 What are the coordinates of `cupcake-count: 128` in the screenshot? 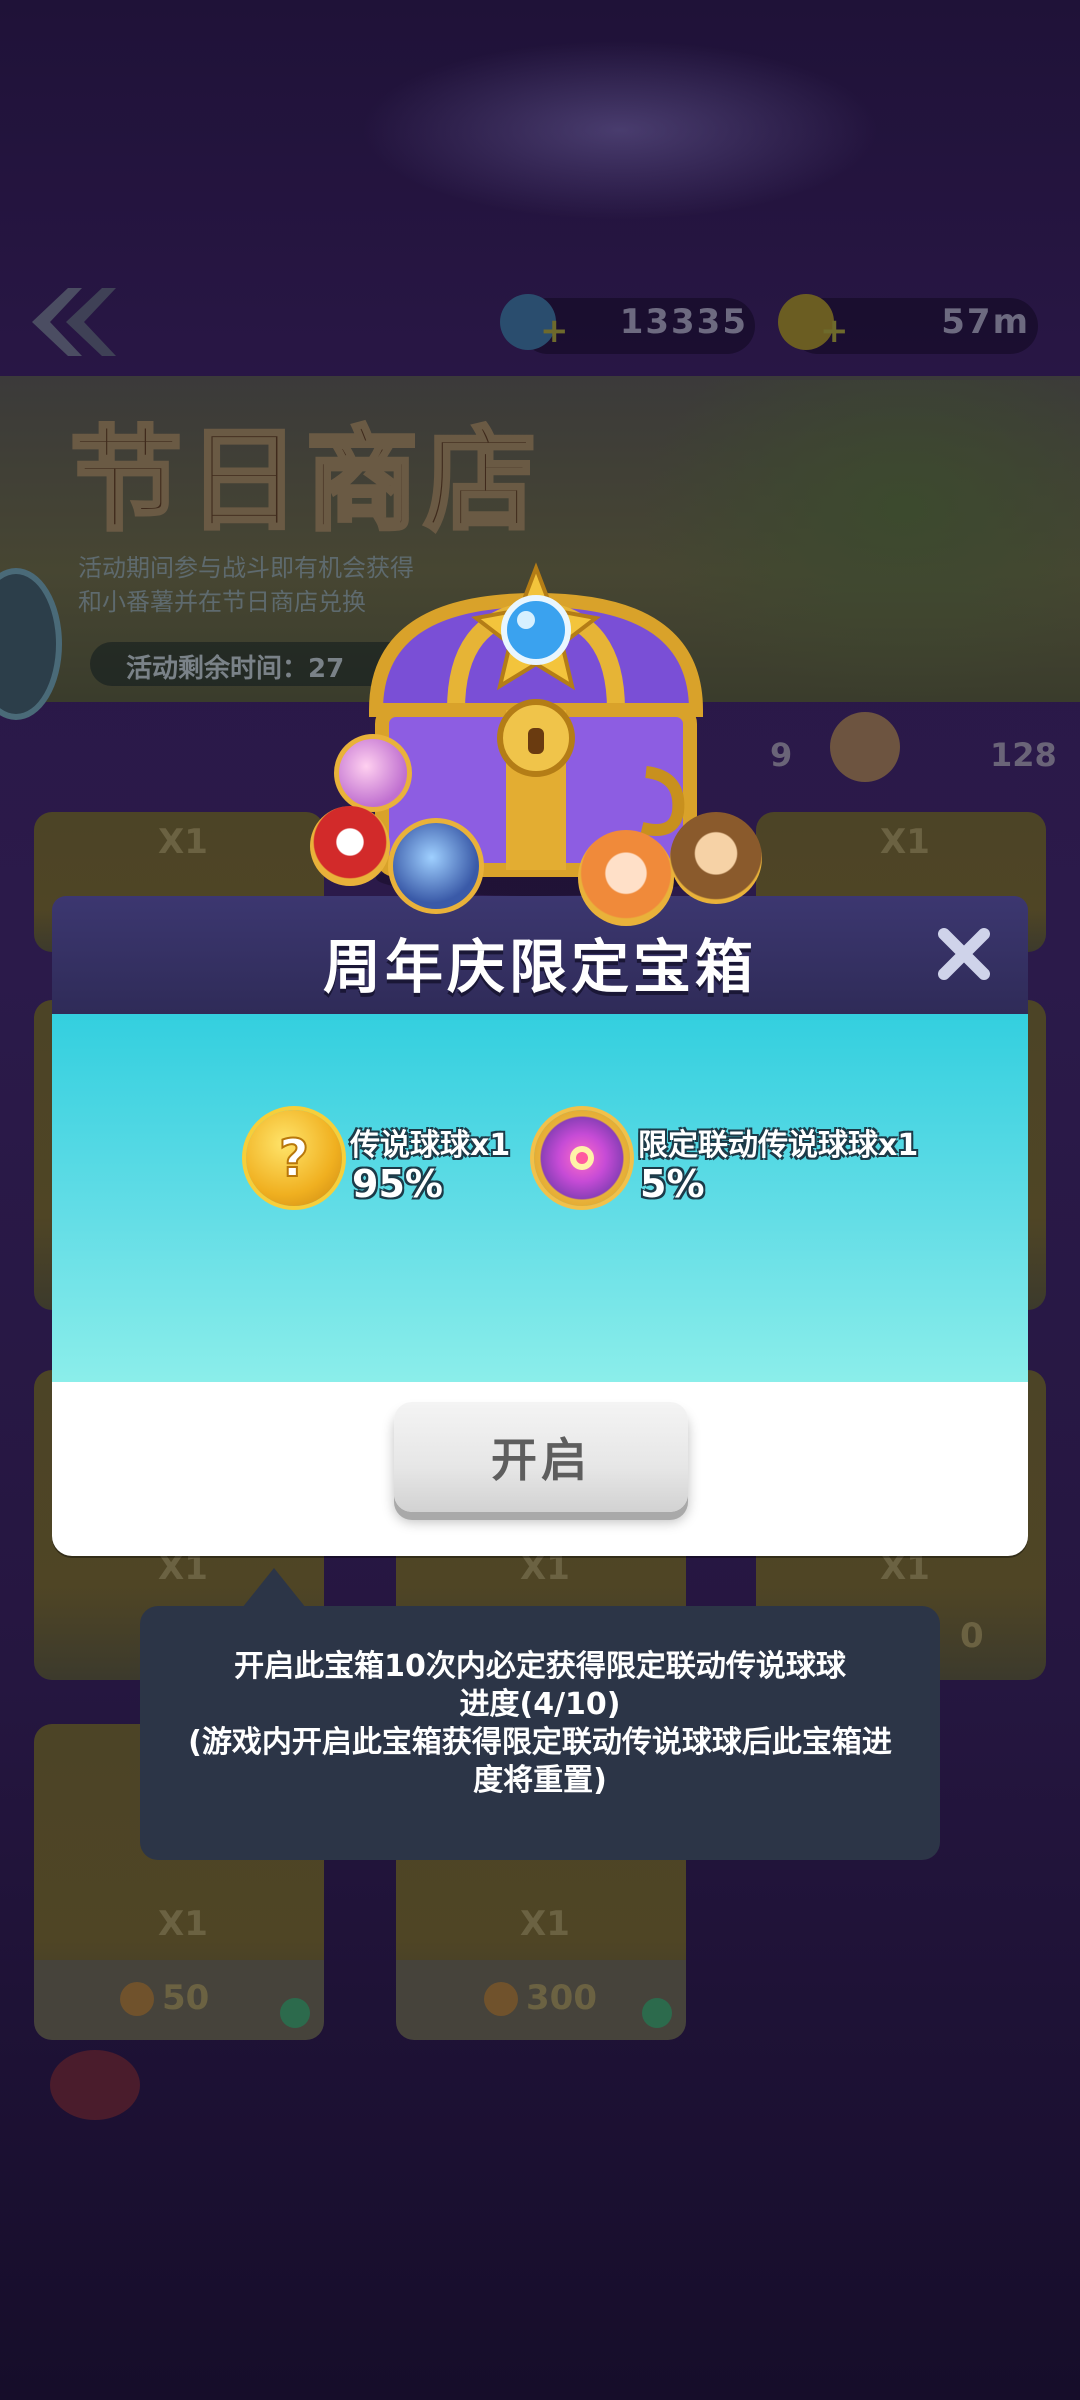 It's located at (1023, 755).